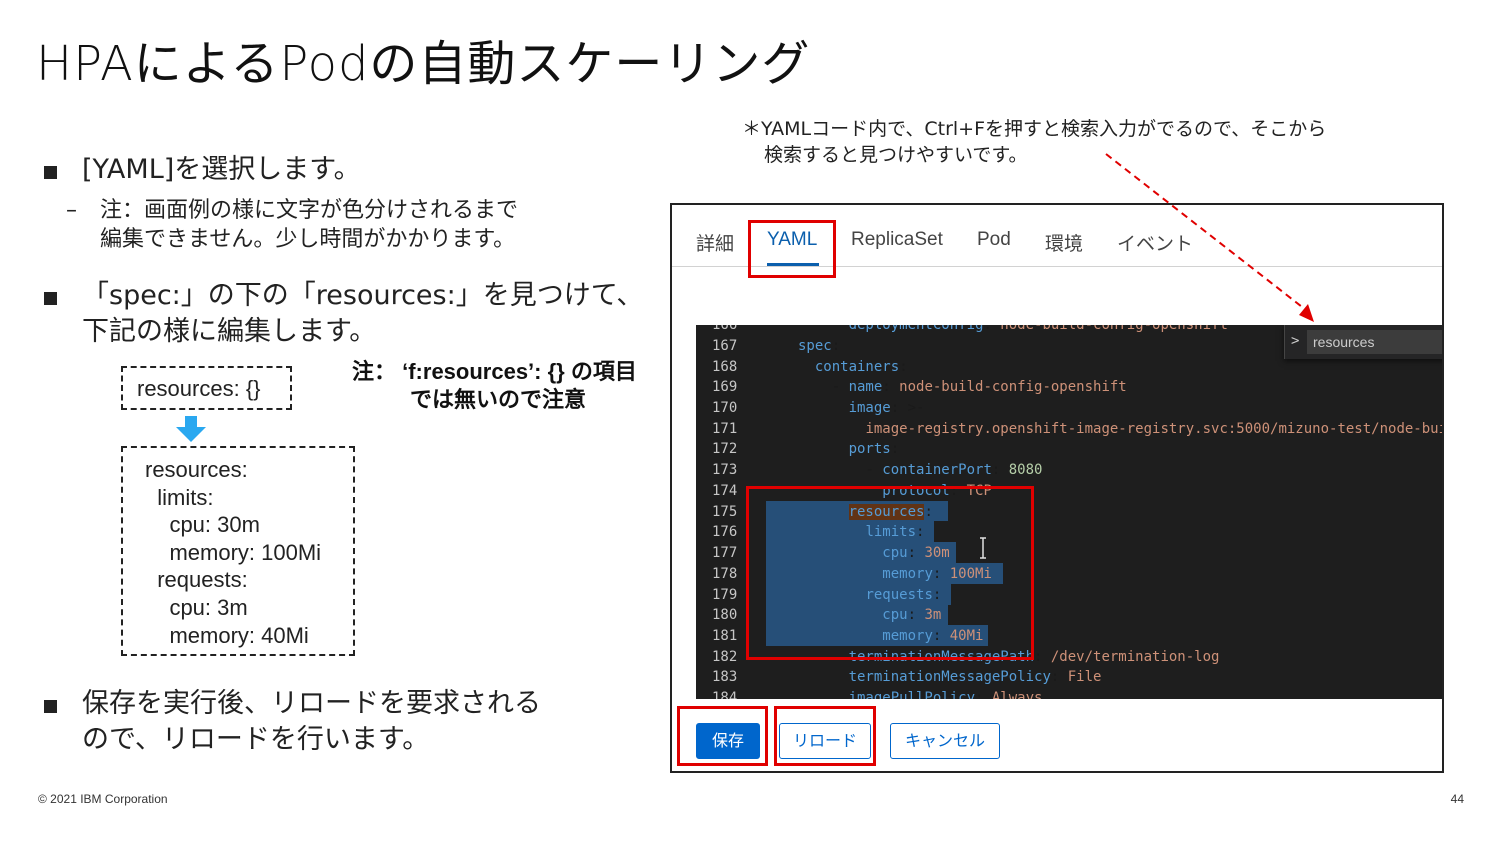 Image resolution: width=1500 pixels, height=843 pixels. Describe the element at coordinates (196, 607) in the screenshot. I see `resources-after-line: cpu: 3m` at that location.